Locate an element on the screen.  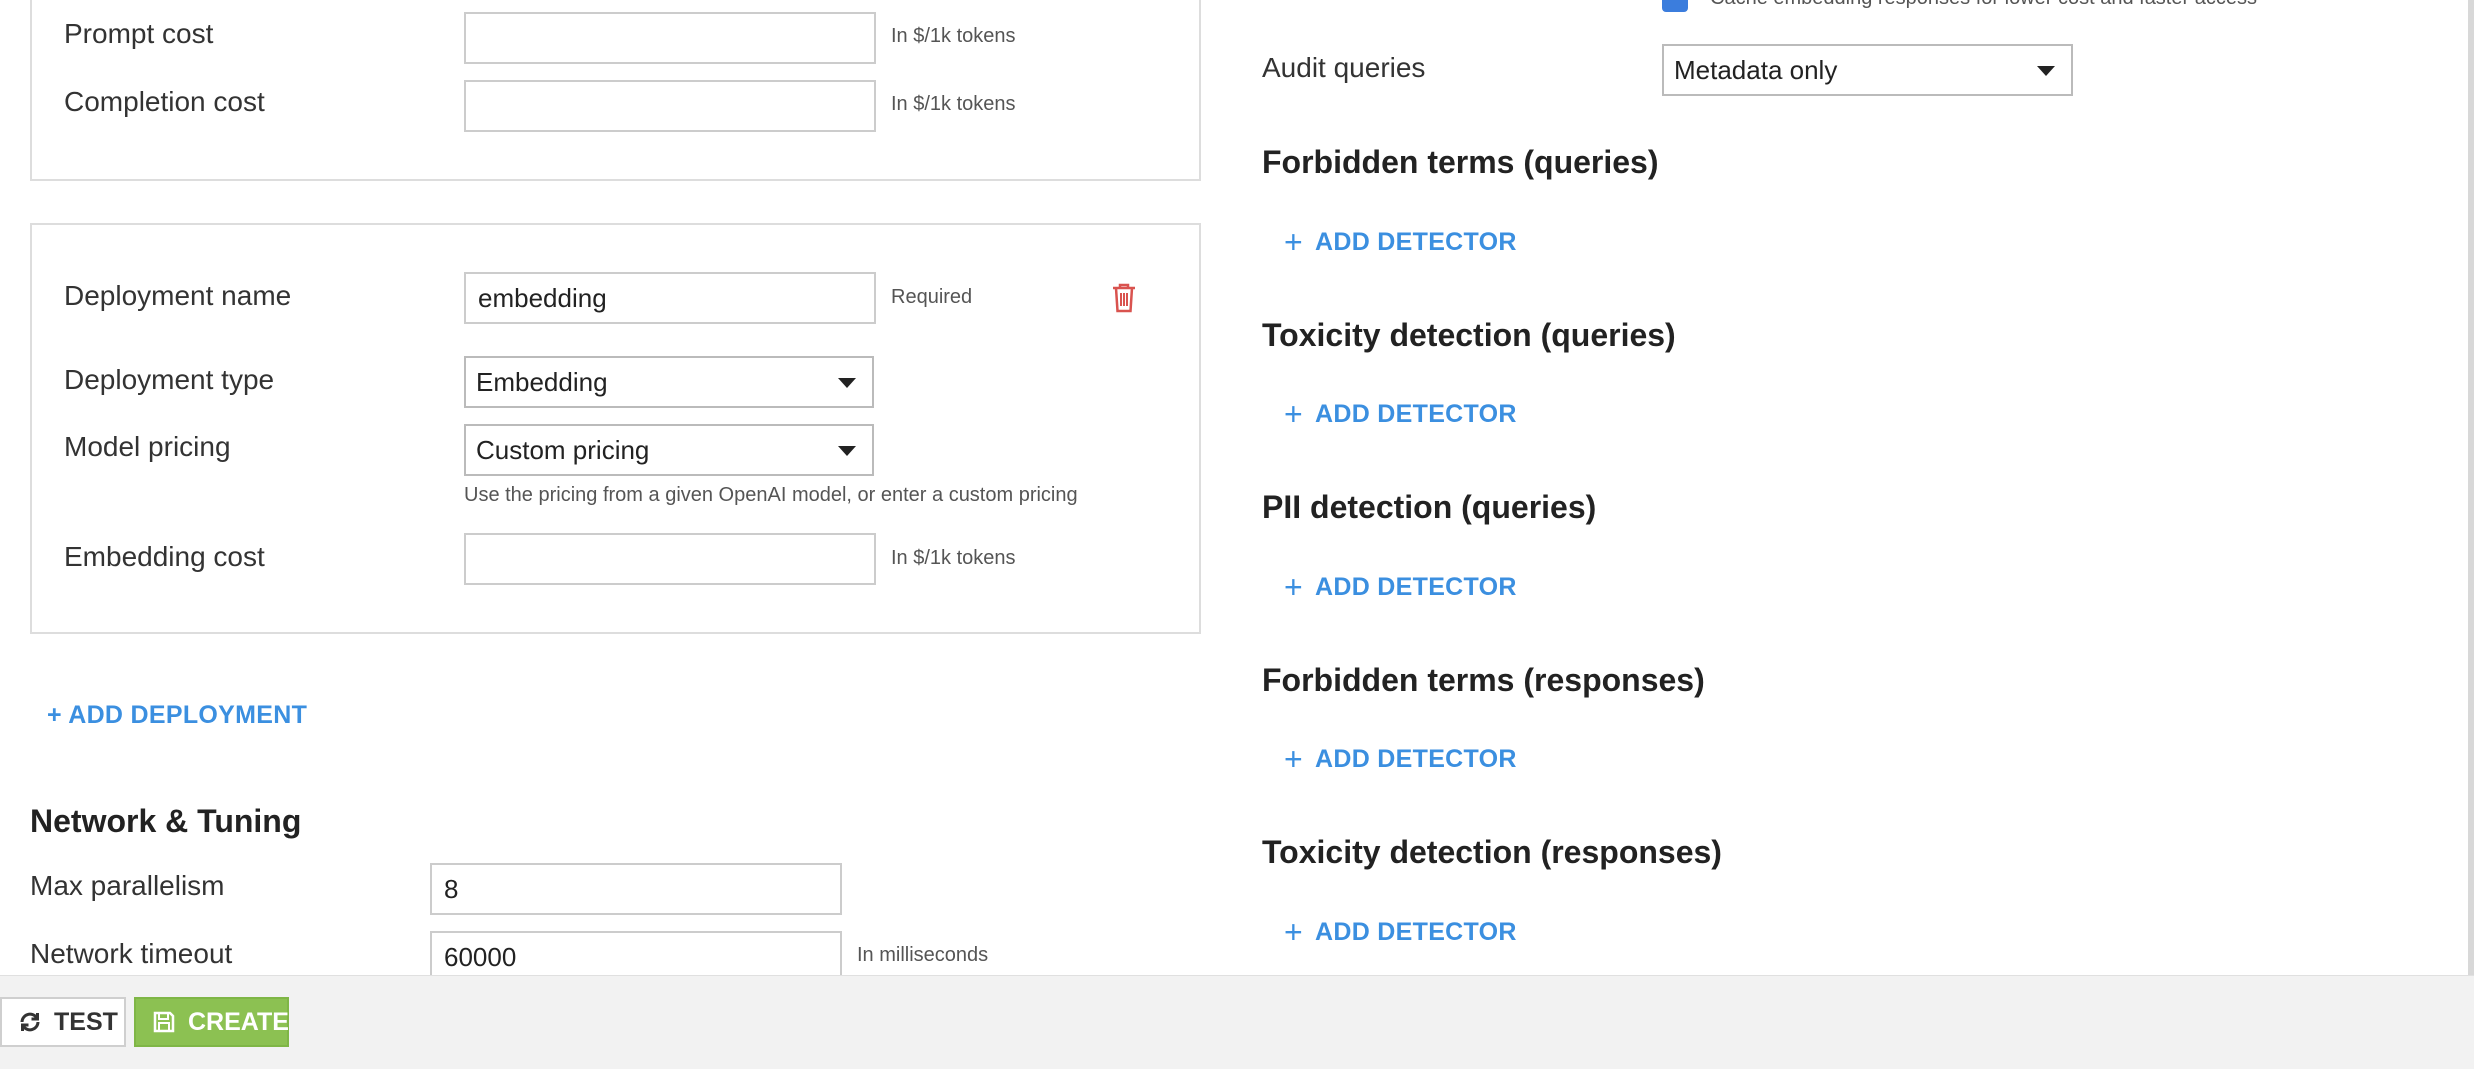
max-parallelism-label: Max parallelism is located at coordinates (127, 885).